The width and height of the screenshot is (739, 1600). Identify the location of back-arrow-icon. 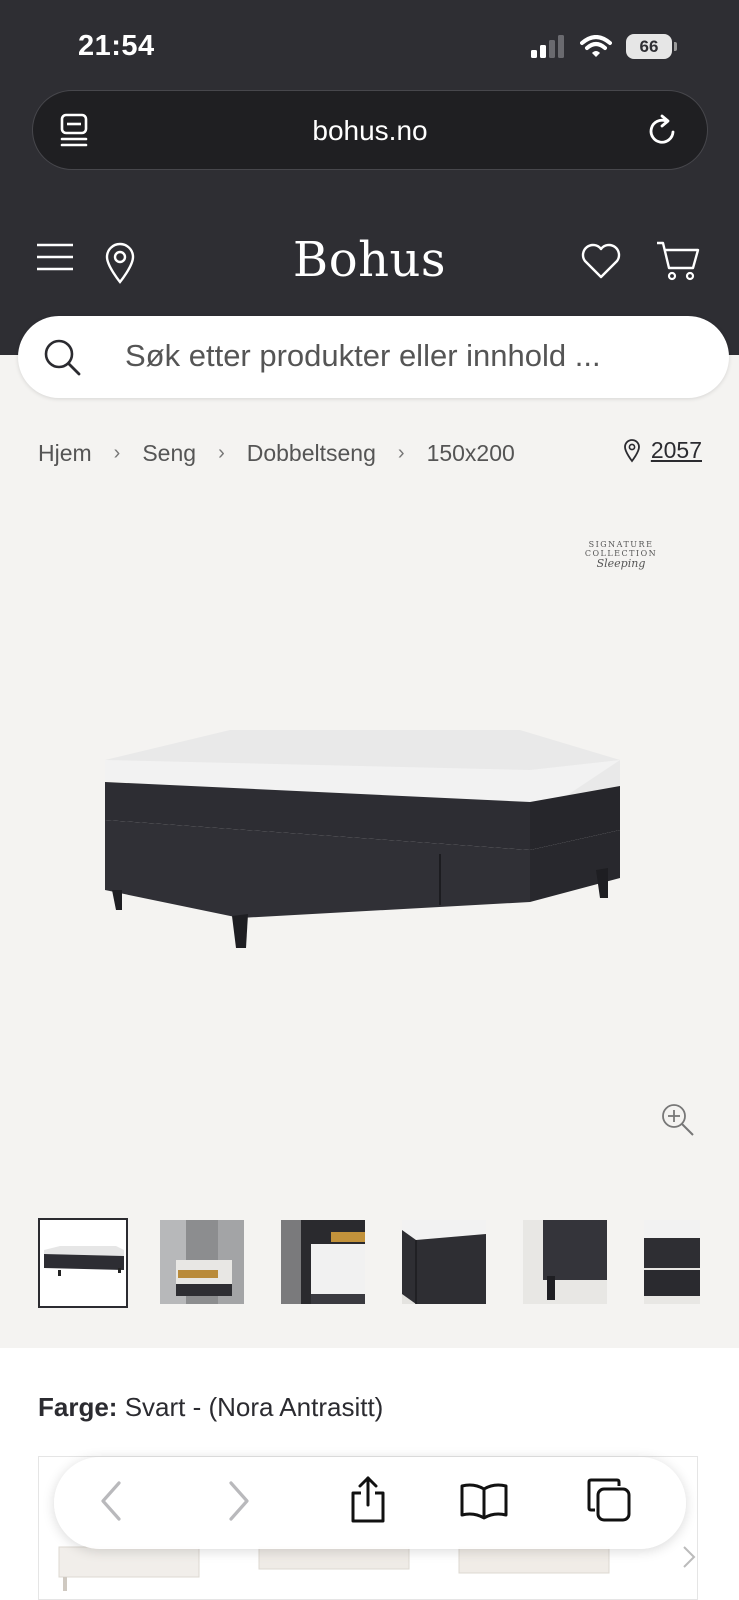
(111, 1501).